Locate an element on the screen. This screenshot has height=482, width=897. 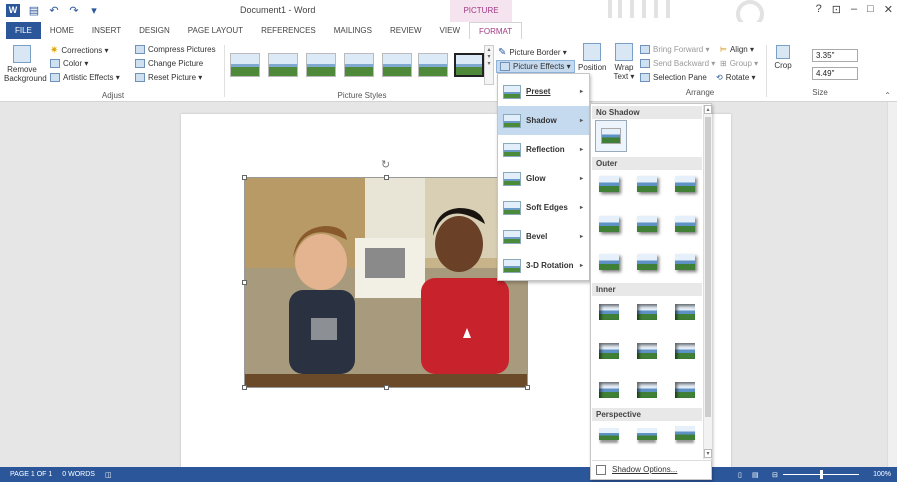
reset-picture-button: Reset Picture ▾ is located at coordinates (168, 77).